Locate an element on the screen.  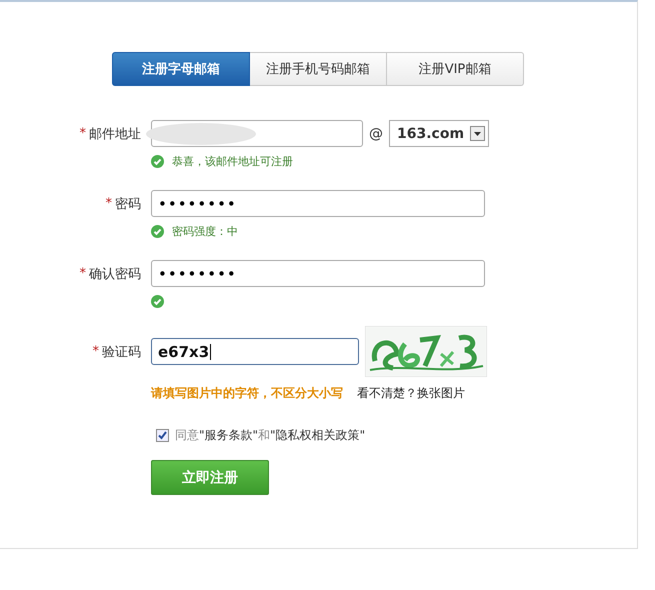
privacy-link: "隐私权相关政策" is located at coordinates (318, 435).